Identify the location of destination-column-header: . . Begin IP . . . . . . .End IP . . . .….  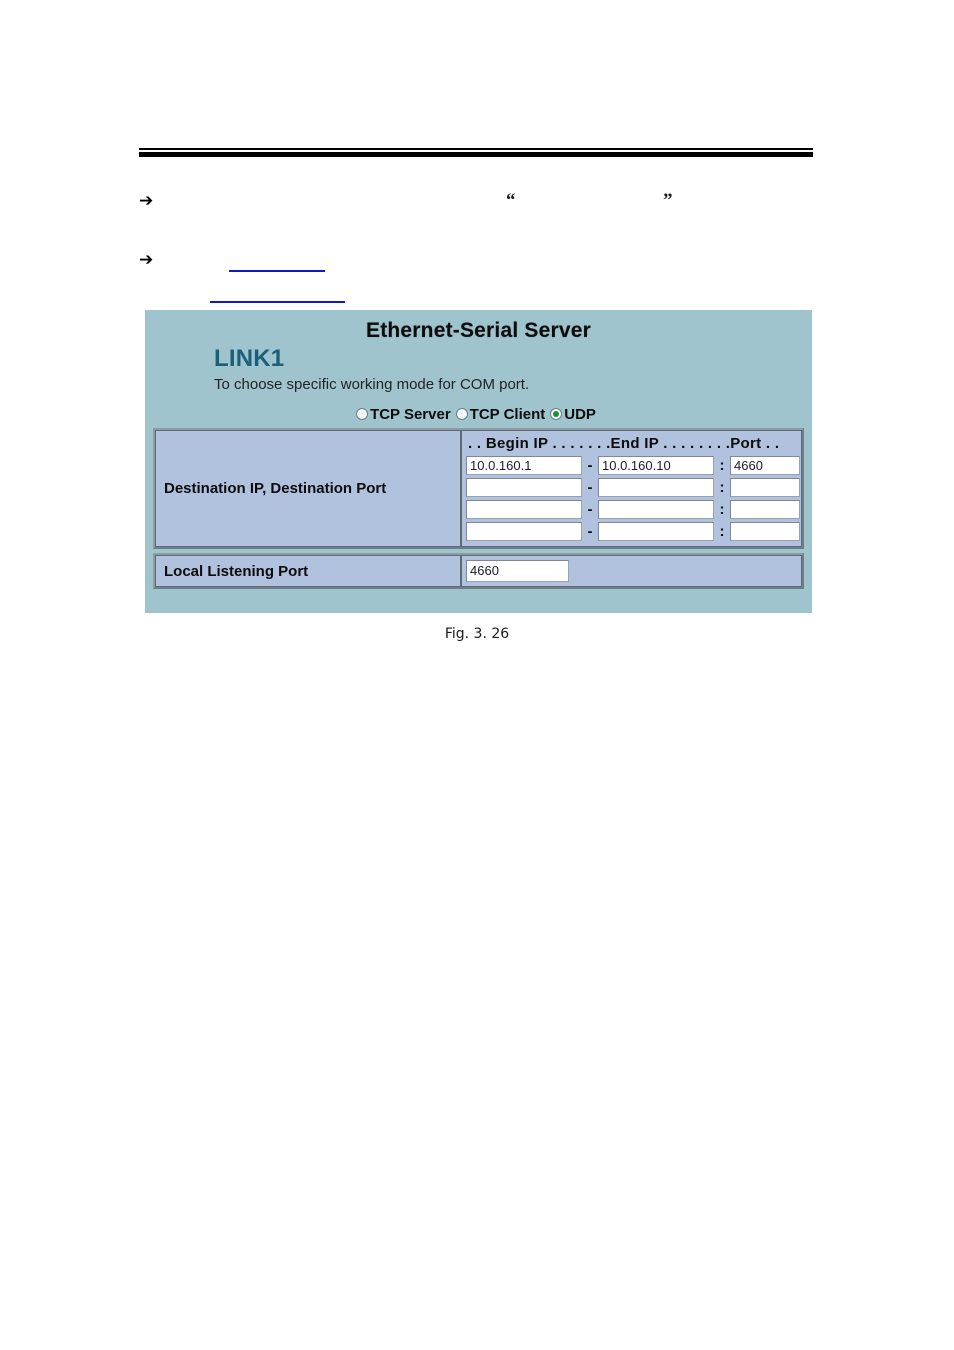
(624, 443).